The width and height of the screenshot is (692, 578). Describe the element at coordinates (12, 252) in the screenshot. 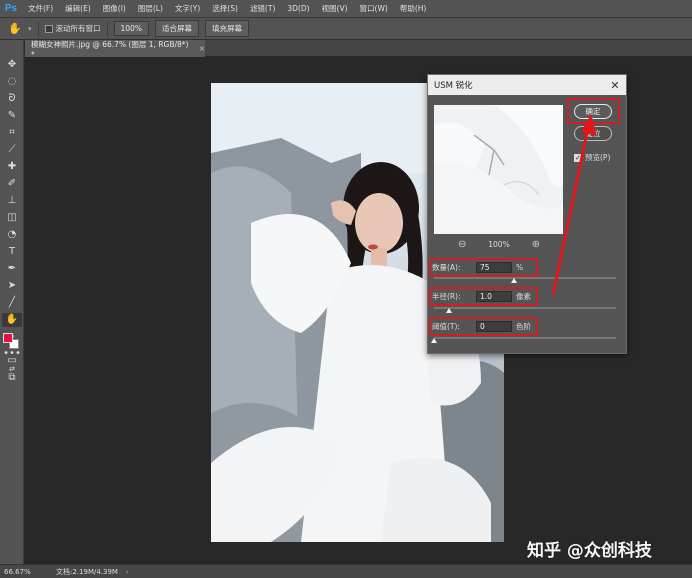

I see `type-tool-icon: T` at that location.